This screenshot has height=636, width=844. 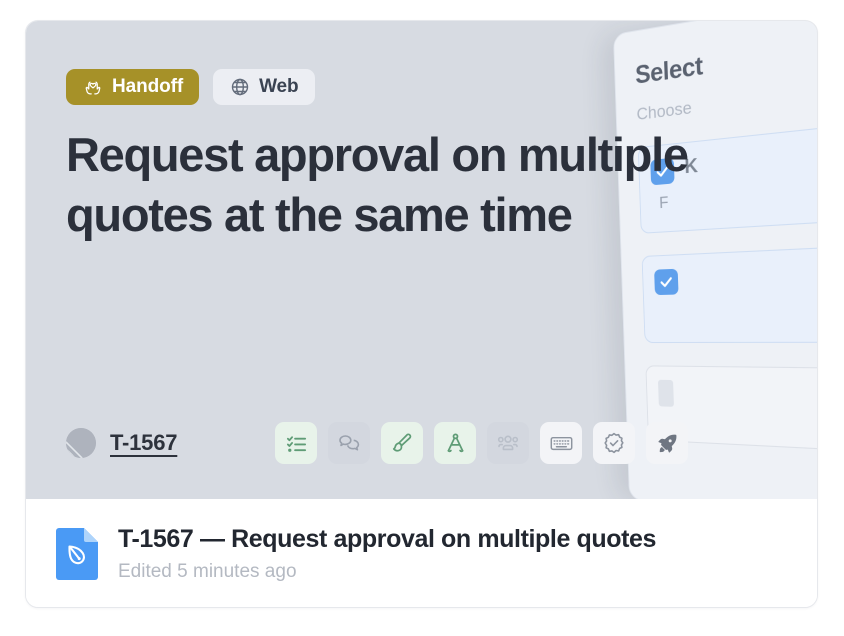 What do you see at coordinates (665, 393) in the screenshot?
I see `placeholder-bar` at bounding box center [665, 393].